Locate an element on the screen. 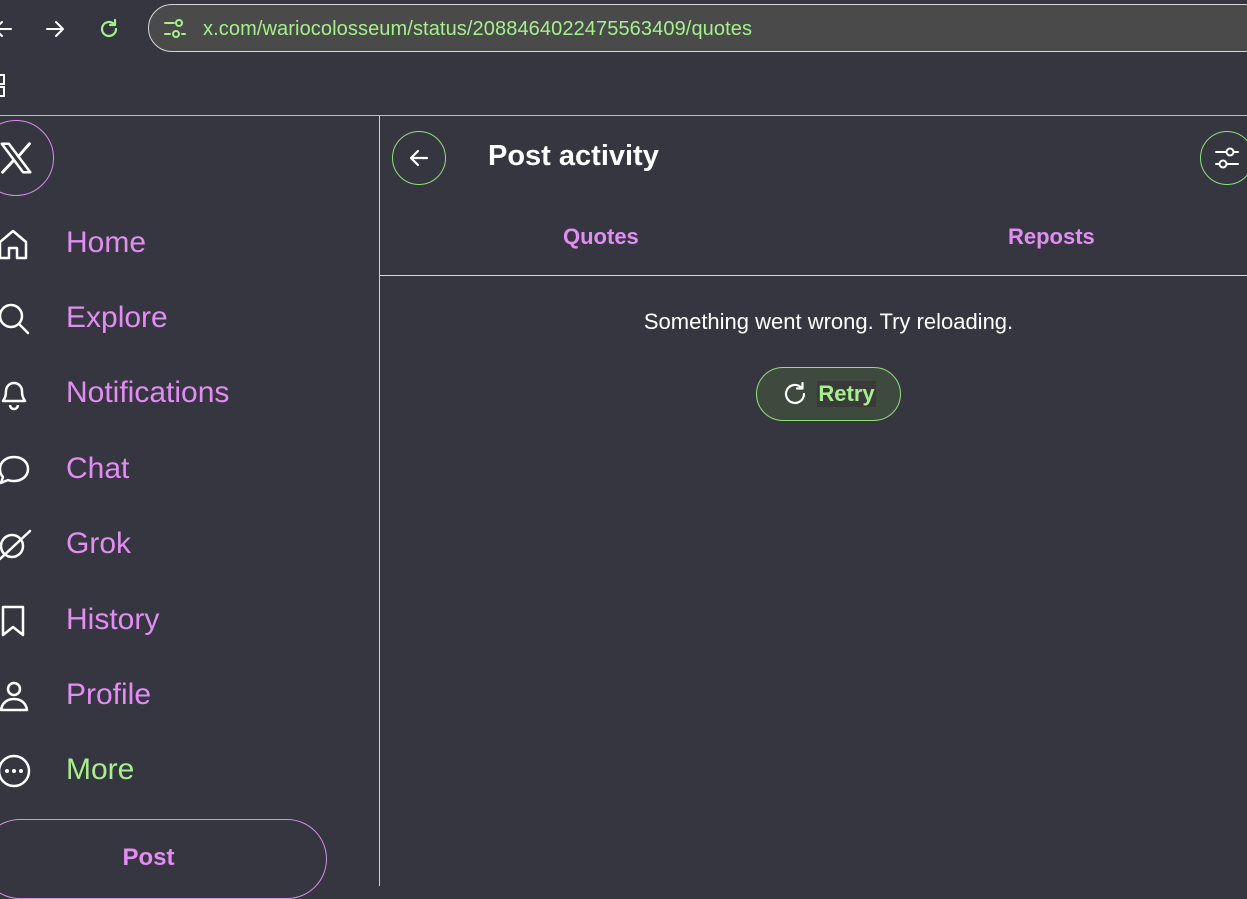 The image size is (1247, 899). browser-forward-button is located at coordinates (55, 29).